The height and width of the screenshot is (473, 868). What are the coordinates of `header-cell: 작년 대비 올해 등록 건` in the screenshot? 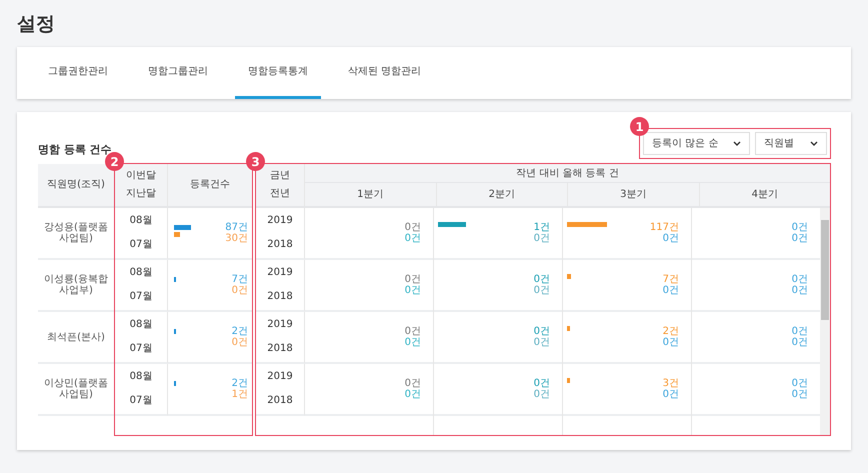 It's located at (567, 173).